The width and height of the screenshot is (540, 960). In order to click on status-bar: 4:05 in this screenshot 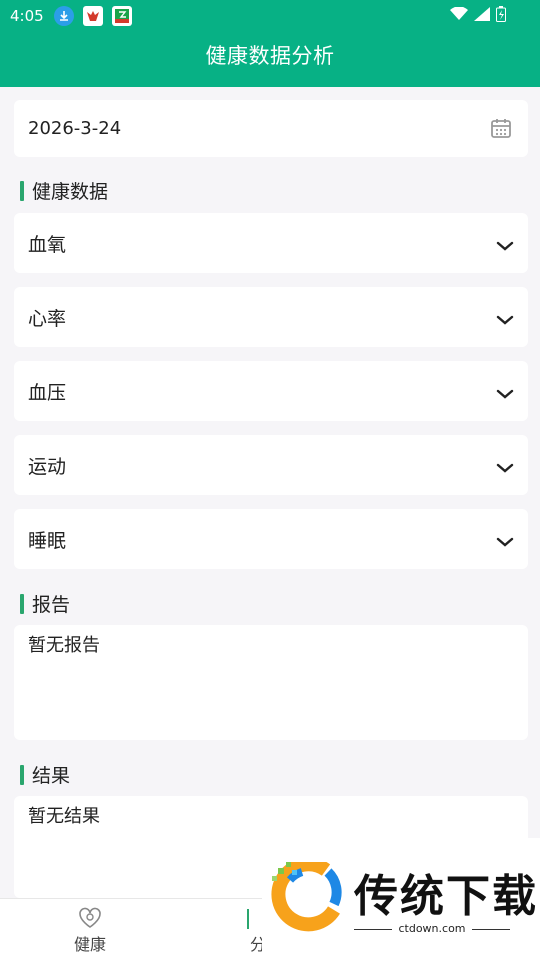, I will do `click(270, 16)`.